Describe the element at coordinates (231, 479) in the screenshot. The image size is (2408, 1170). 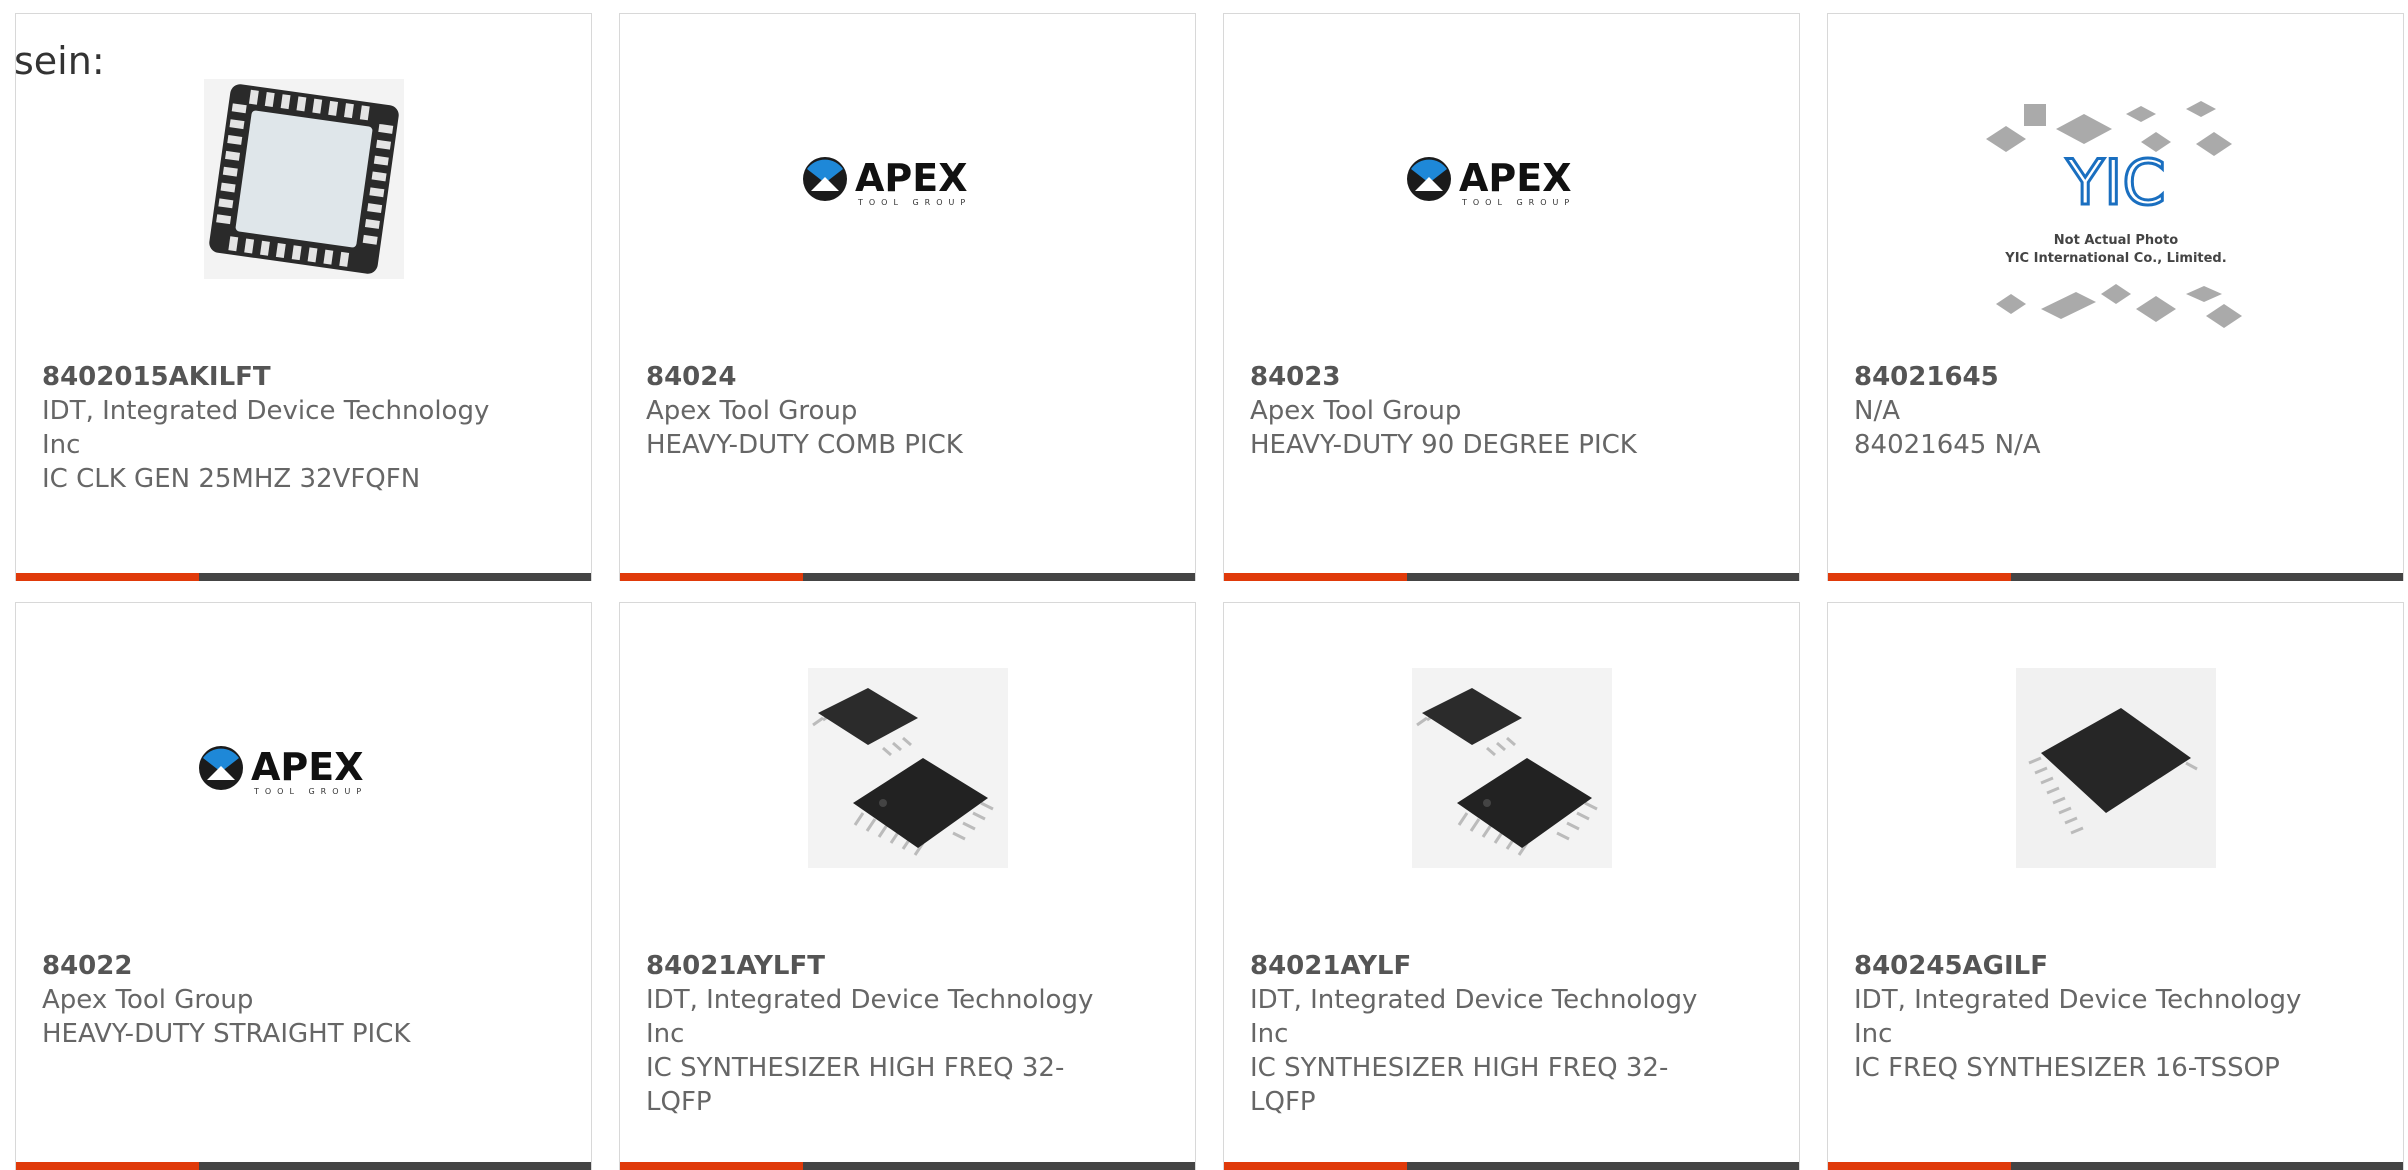
I see `description: IC CLK GEN 25MHZ 32VFQFN` at that location.